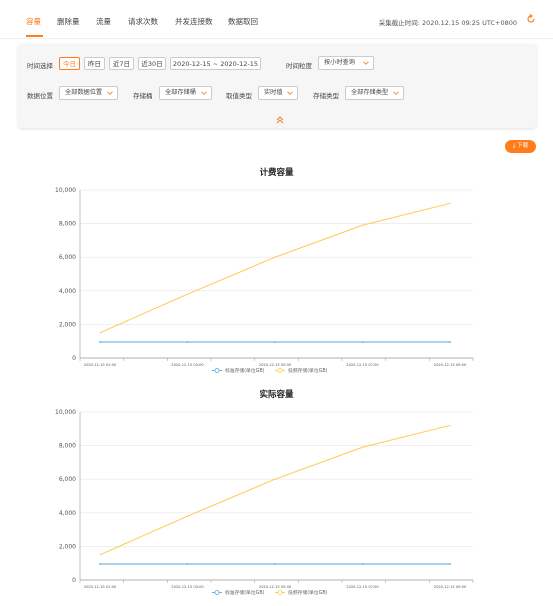 This screenshot has height=606, width=553. I want to click on tab-concurrent: 并发连接数, so click(194, 21).